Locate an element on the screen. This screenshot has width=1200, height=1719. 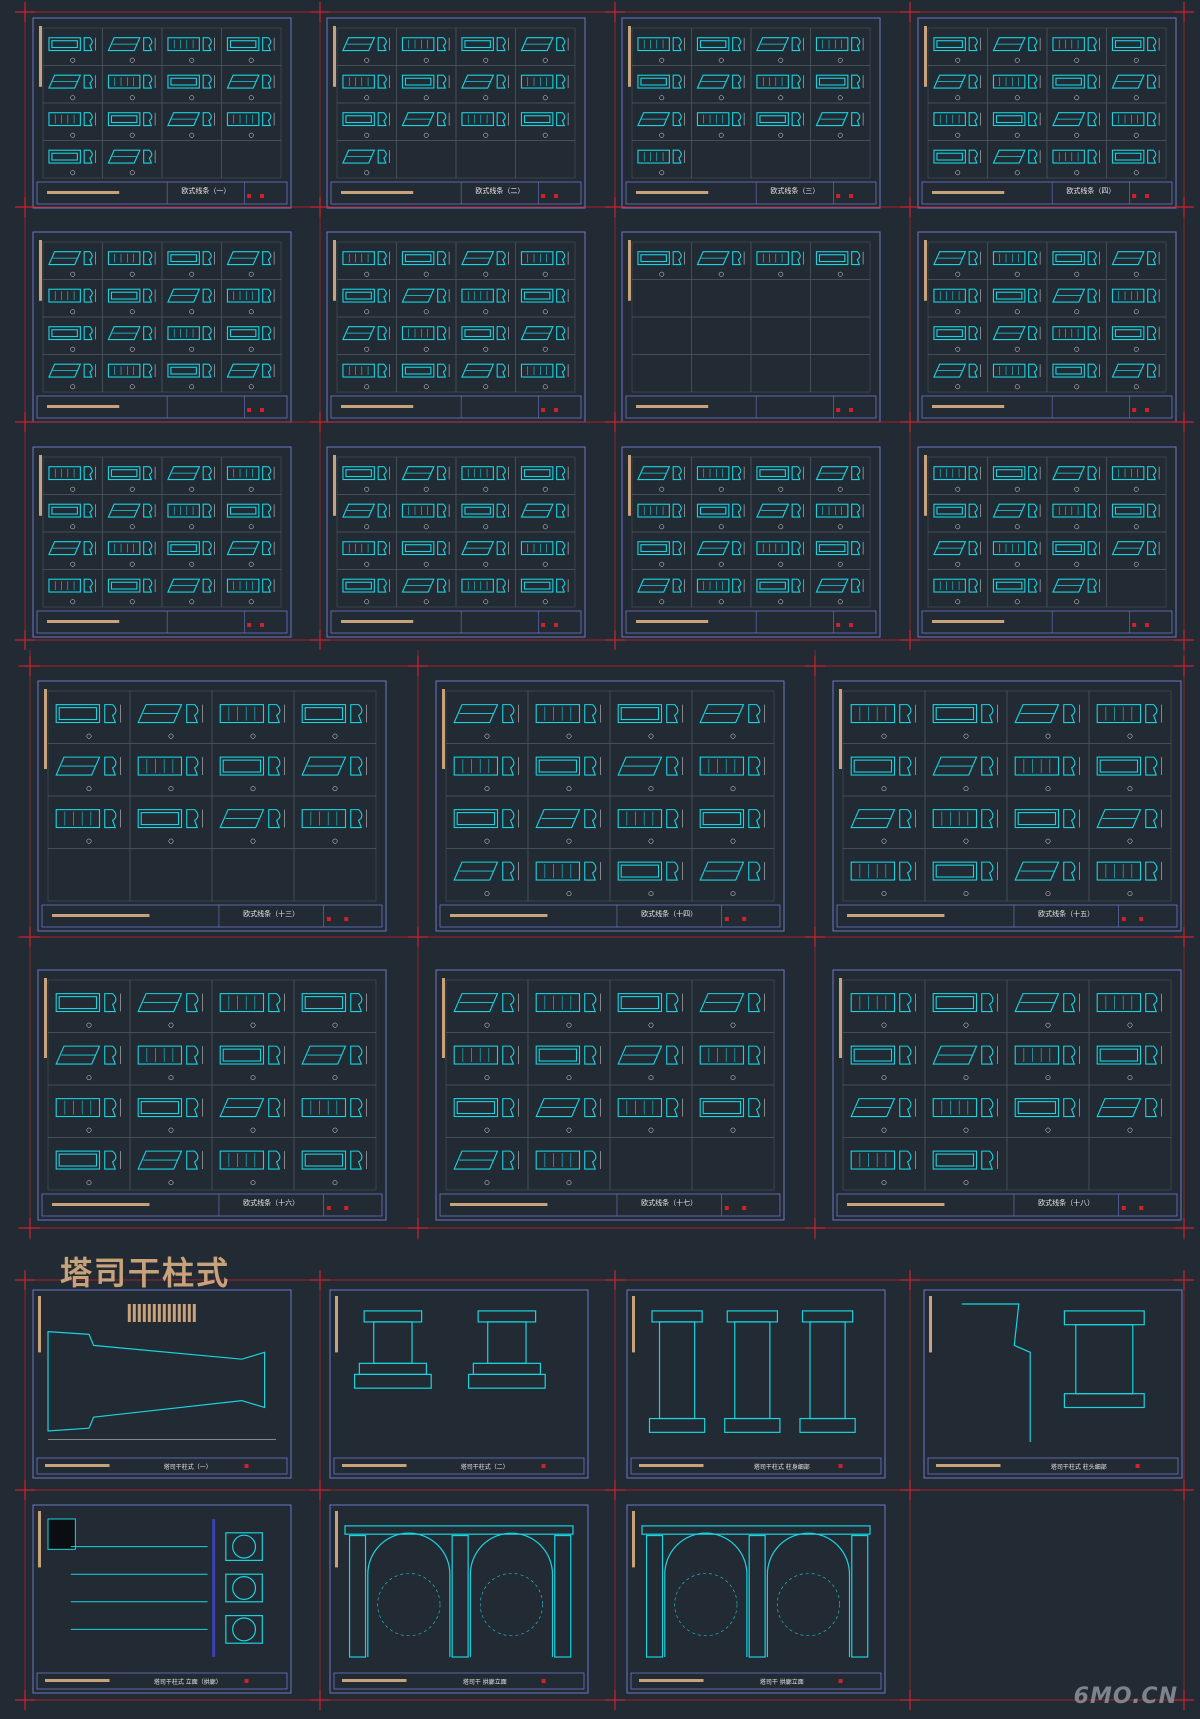
sheet-frame is located at coordinates (459, 1599).